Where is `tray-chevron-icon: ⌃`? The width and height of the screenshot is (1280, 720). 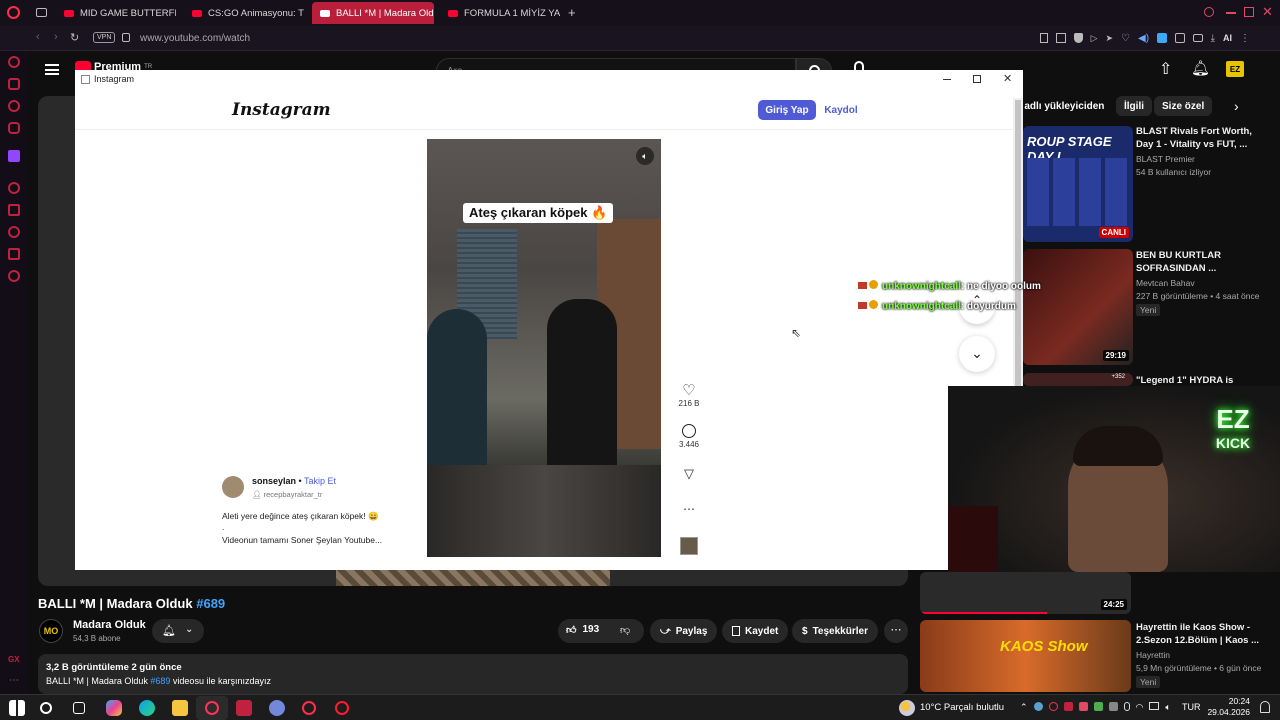
tray-chevron-icon: ⌃ is located at coordinates (1024, 707).